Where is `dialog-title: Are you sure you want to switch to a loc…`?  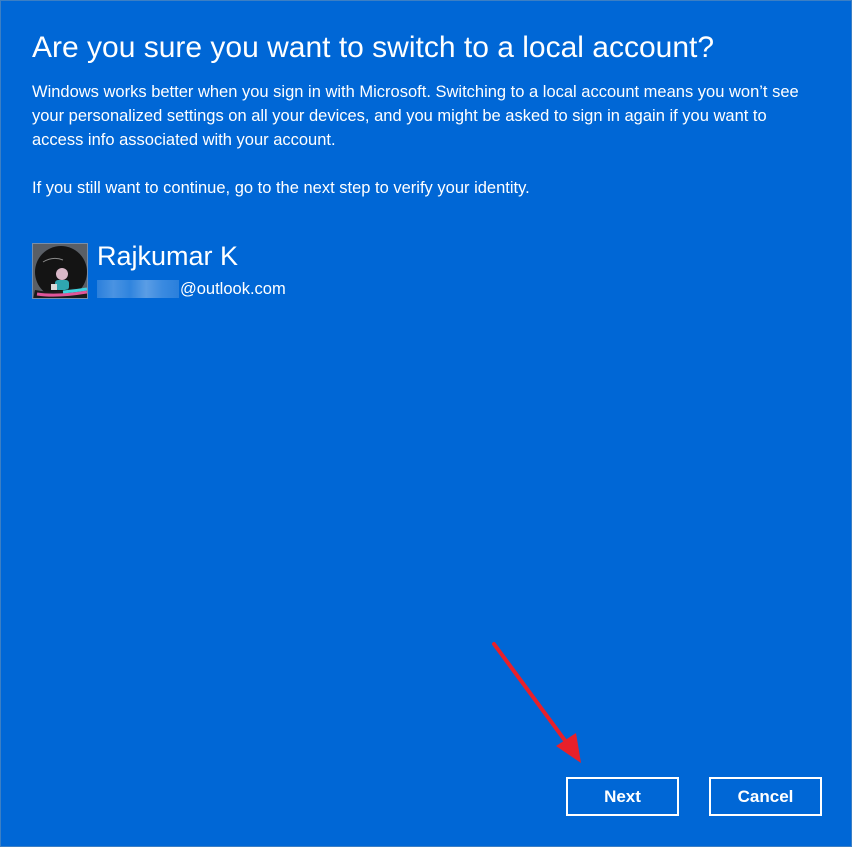 dialog-title: Are you sure you want to switch to a loc… is located at coordinates (373, 47).